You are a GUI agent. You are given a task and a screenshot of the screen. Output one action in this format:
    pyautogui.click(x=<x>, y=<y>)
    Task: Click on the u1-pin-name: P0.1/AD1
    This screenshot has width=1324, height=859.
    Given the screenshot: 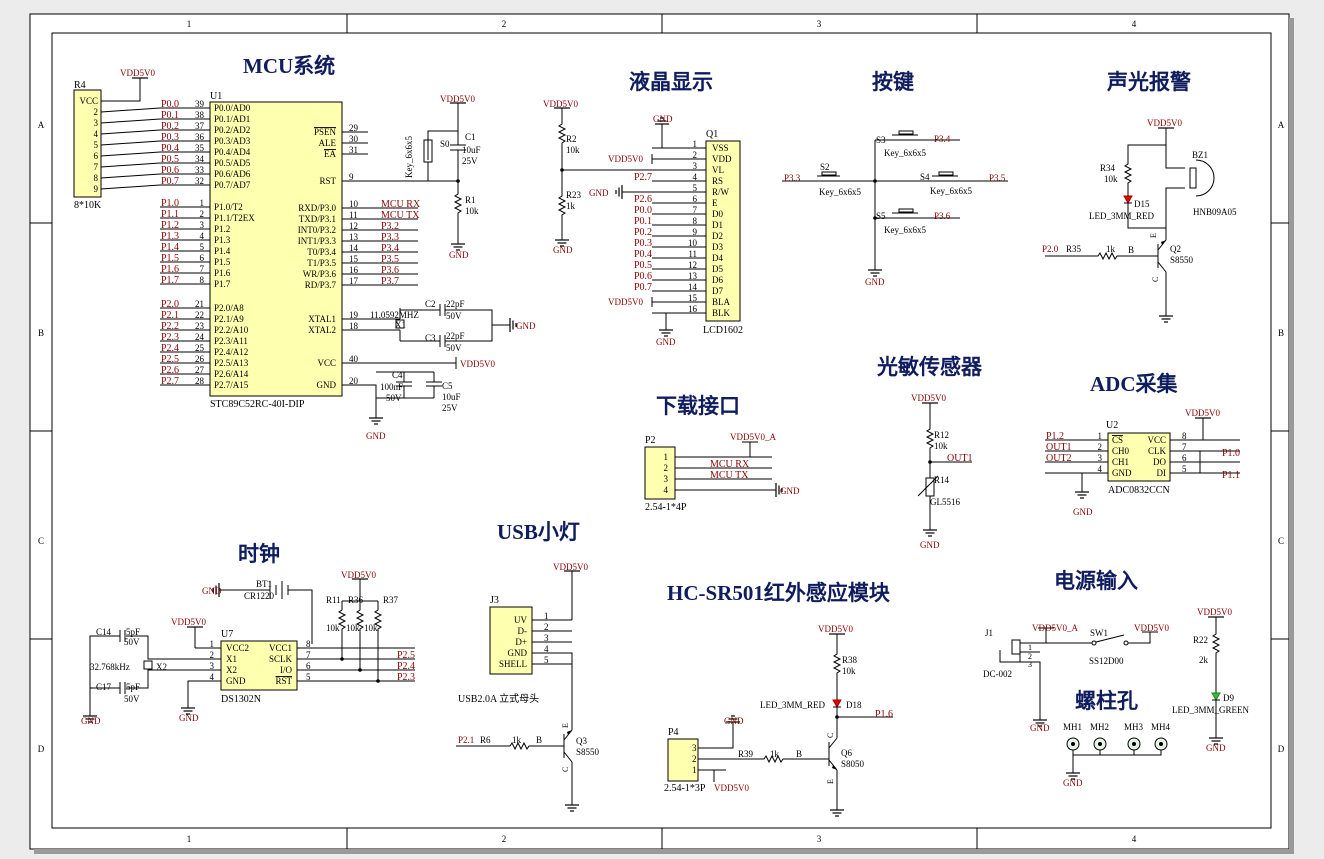 What is the action you would take?
    pyautogui.click(x=232, y=119)
    